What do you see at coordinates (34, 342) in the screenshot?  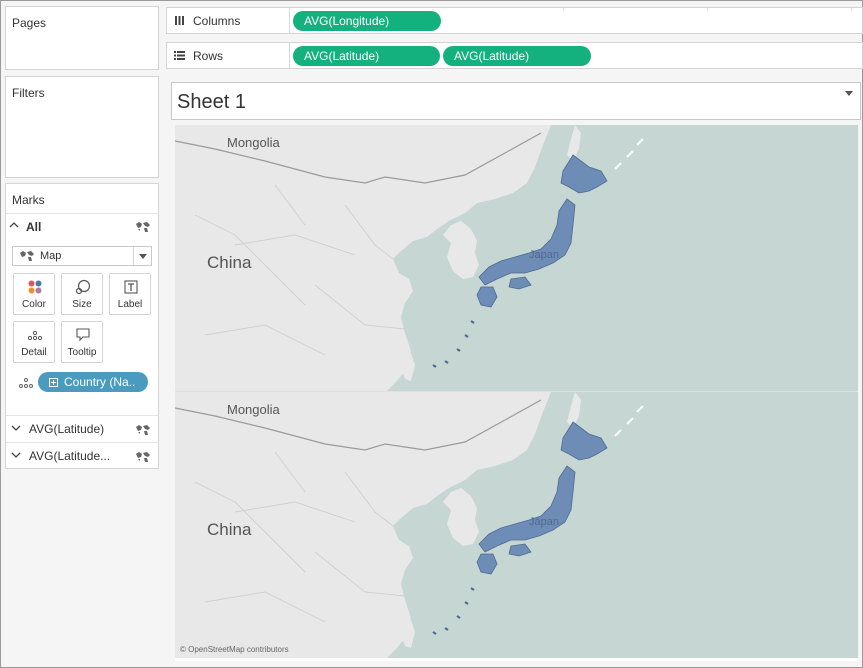 I see `detail-button: Detail` at bounding box center [34, 342].